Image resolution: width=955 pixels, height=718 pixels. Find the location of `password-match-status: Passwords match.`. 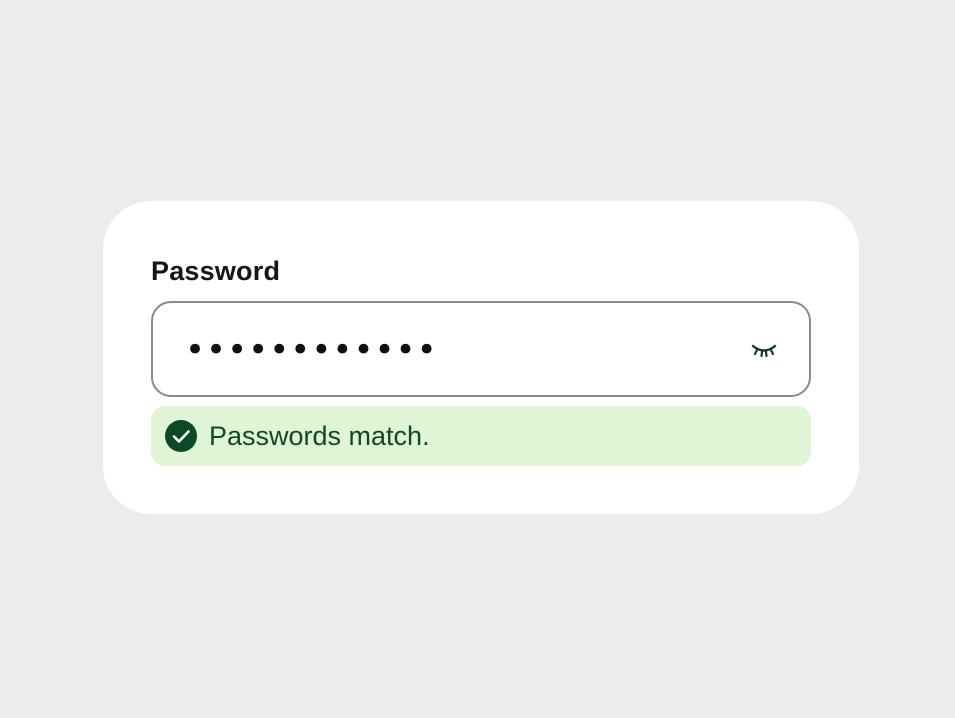

password-match-status: Passwords match. is located at coordinates (481, 436).